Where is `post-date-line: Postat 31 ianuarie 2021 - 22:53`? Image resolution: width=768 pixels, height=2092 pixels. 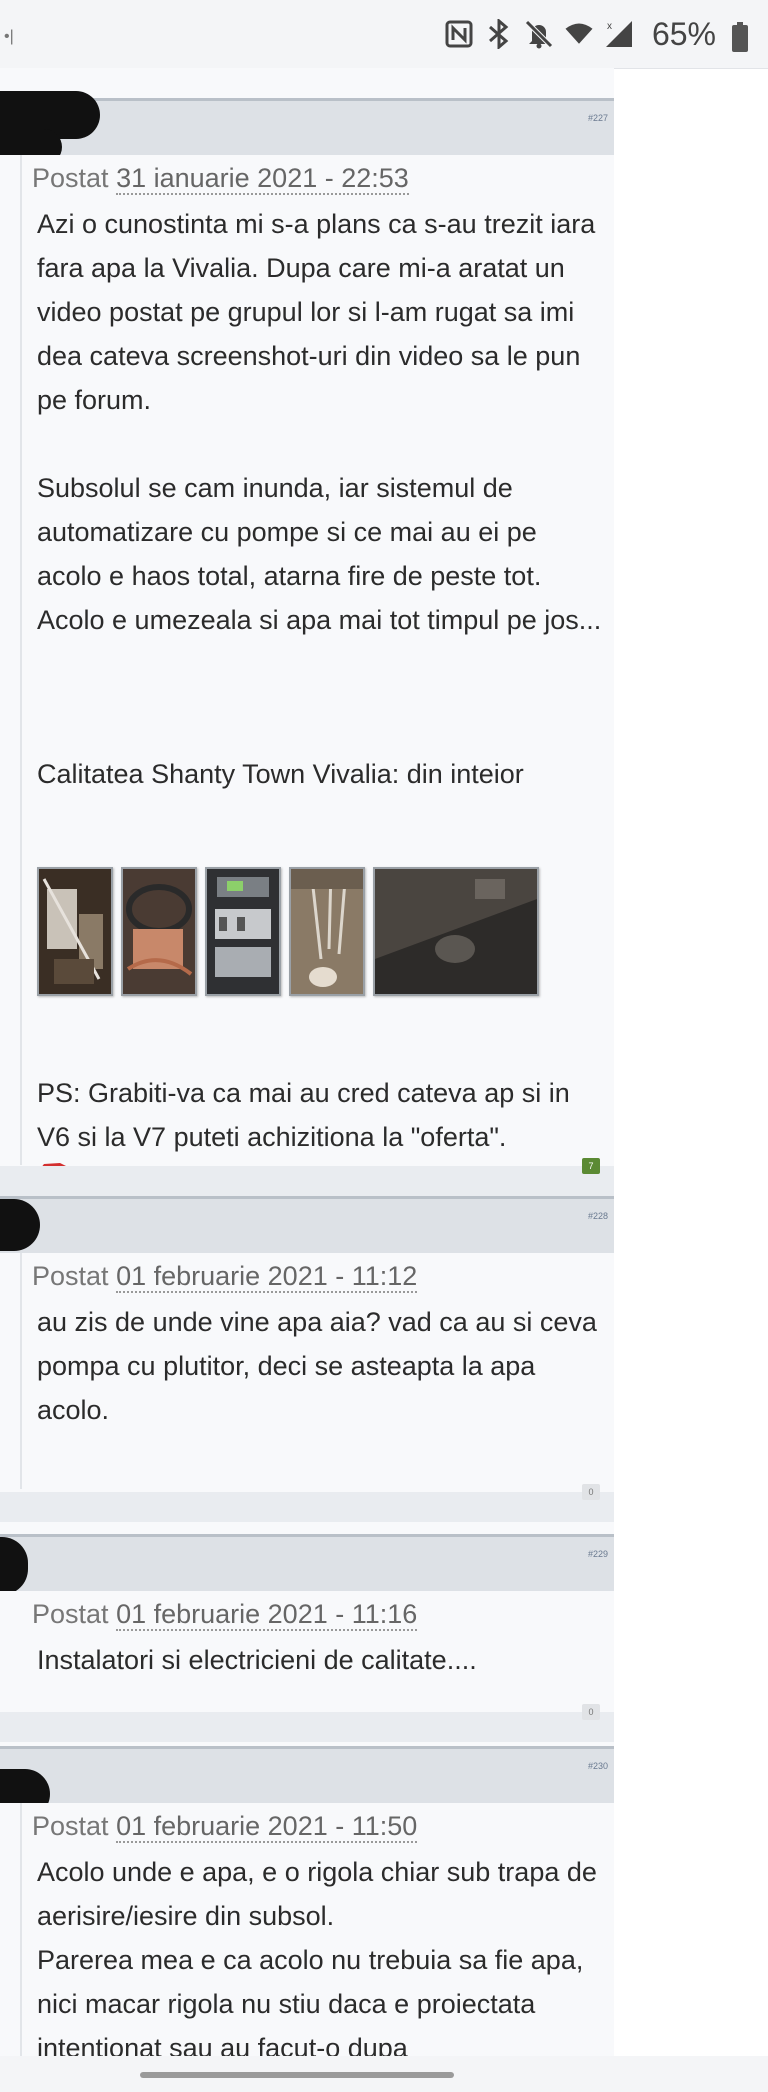 post-date-line: Postat 31 ianuarie 2021 - 22:53 is located at coordinates (220, 179).